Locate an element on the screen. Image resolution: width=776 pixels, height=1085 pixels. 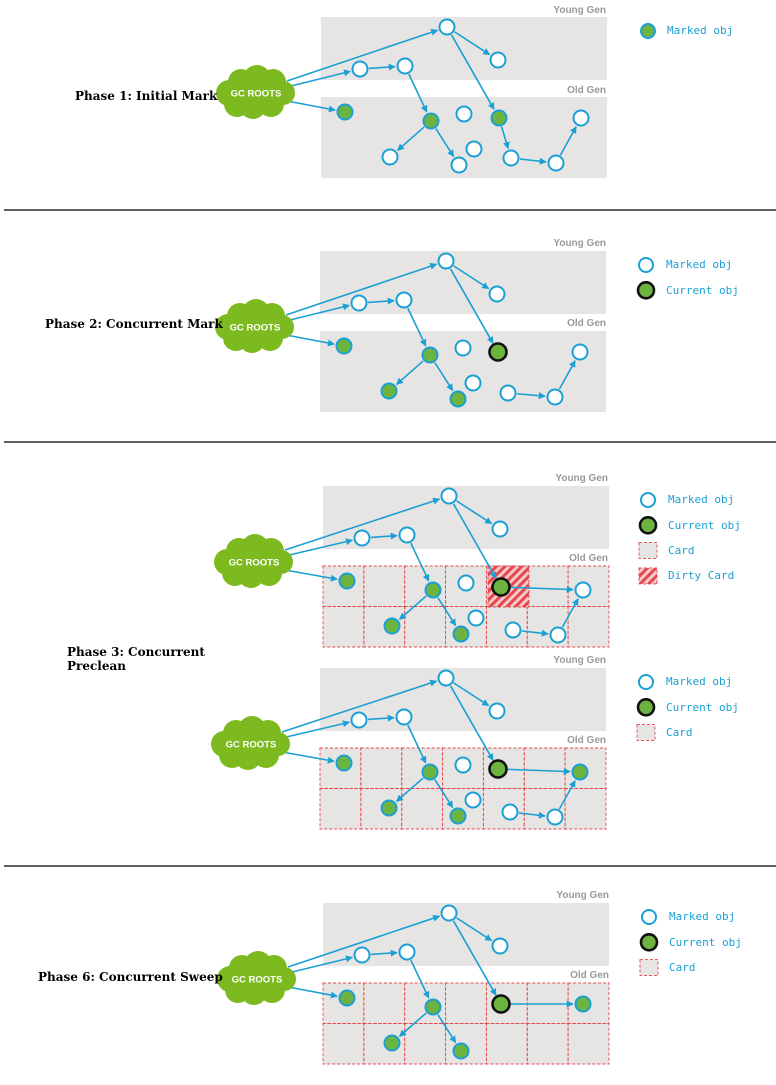
legend-dirty-swatch is located at coordinates (648, 576).